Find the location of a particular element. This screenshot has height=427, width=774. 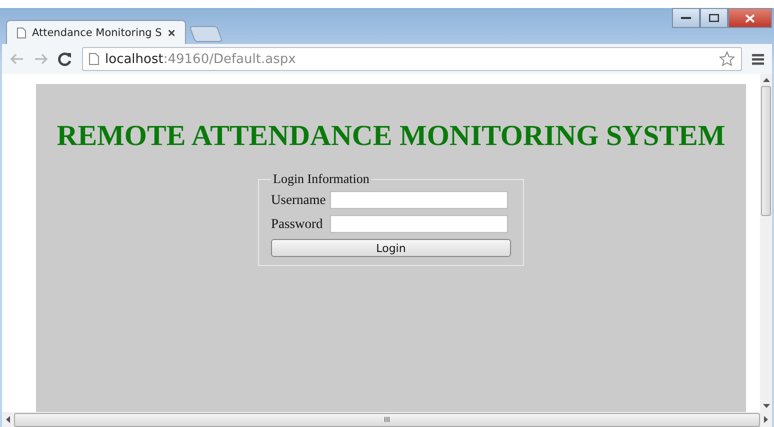

maximize-icon is located at coordinates (714, 18).